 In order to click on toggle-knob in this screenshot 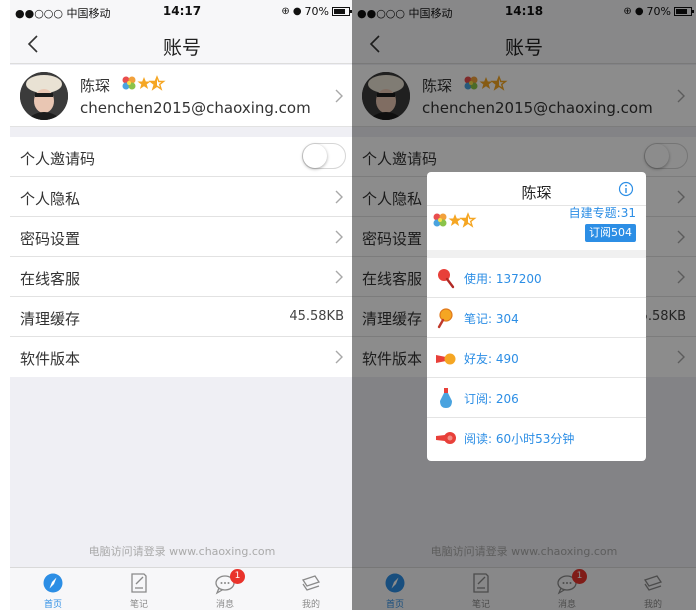, I will do `click(315, 156)`.